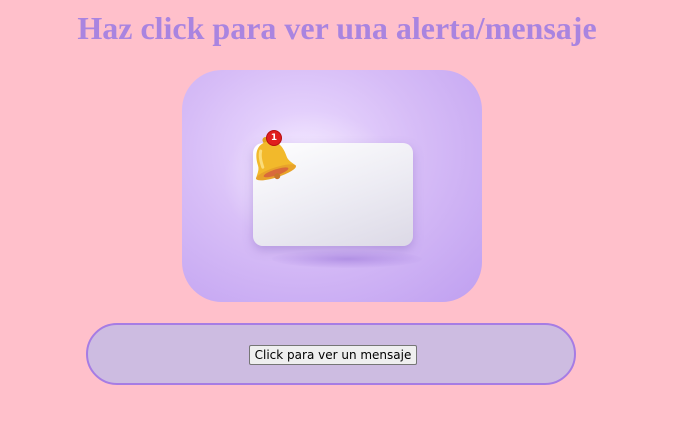 The image size is (674, 432). I want to click on page-title: Haz click para ver una alerta/mensaje, so click(337, 28).